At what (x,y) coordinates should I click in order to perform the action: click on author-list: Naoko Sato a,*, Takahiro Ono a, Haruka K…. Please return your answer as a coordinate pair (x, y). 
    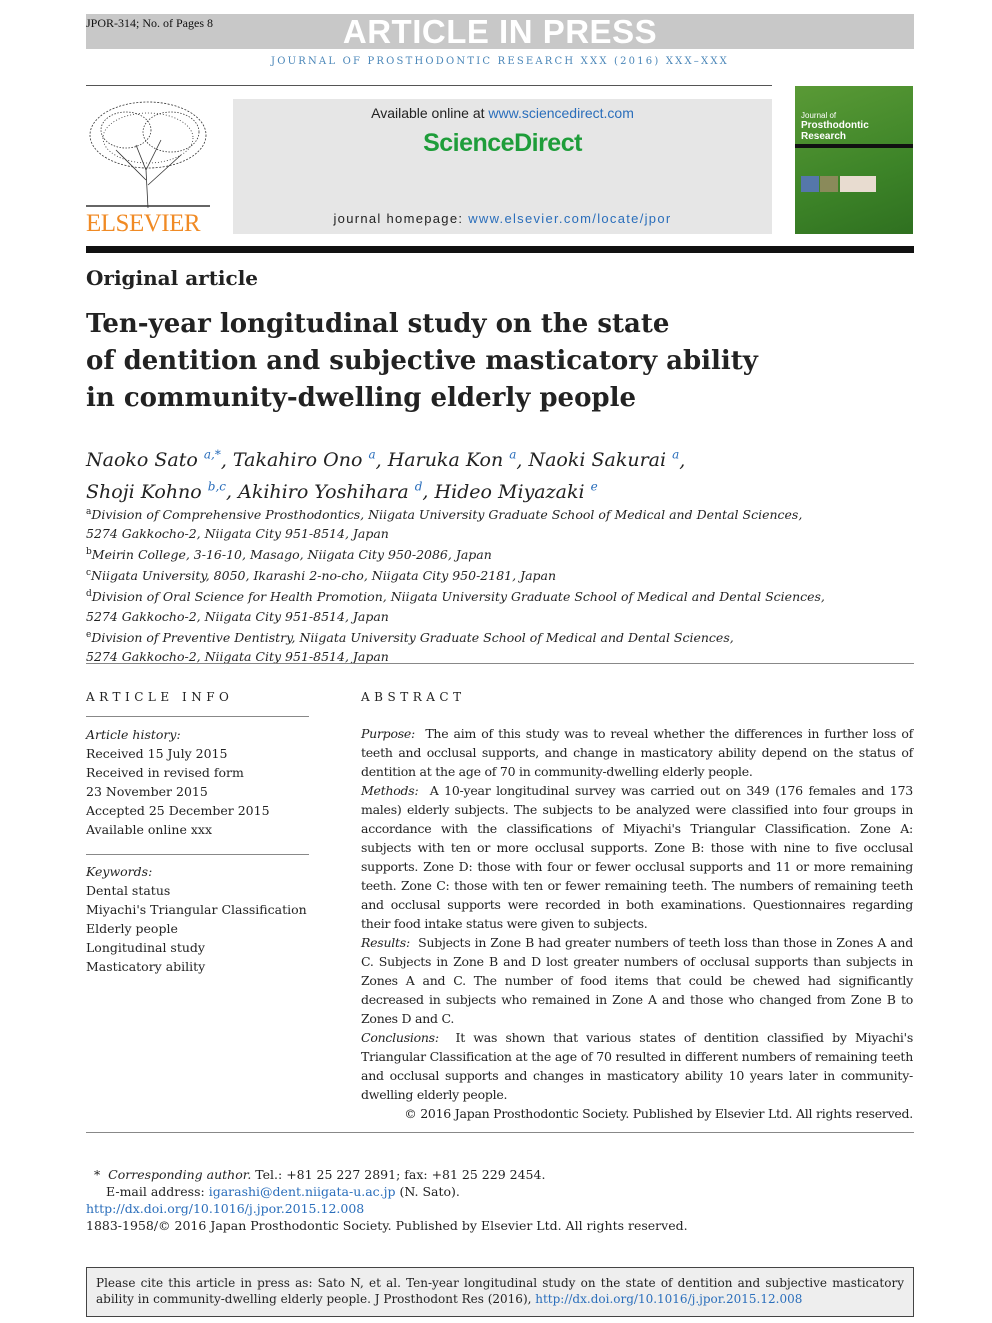
    Looking at the image, I should click on (385, 473).